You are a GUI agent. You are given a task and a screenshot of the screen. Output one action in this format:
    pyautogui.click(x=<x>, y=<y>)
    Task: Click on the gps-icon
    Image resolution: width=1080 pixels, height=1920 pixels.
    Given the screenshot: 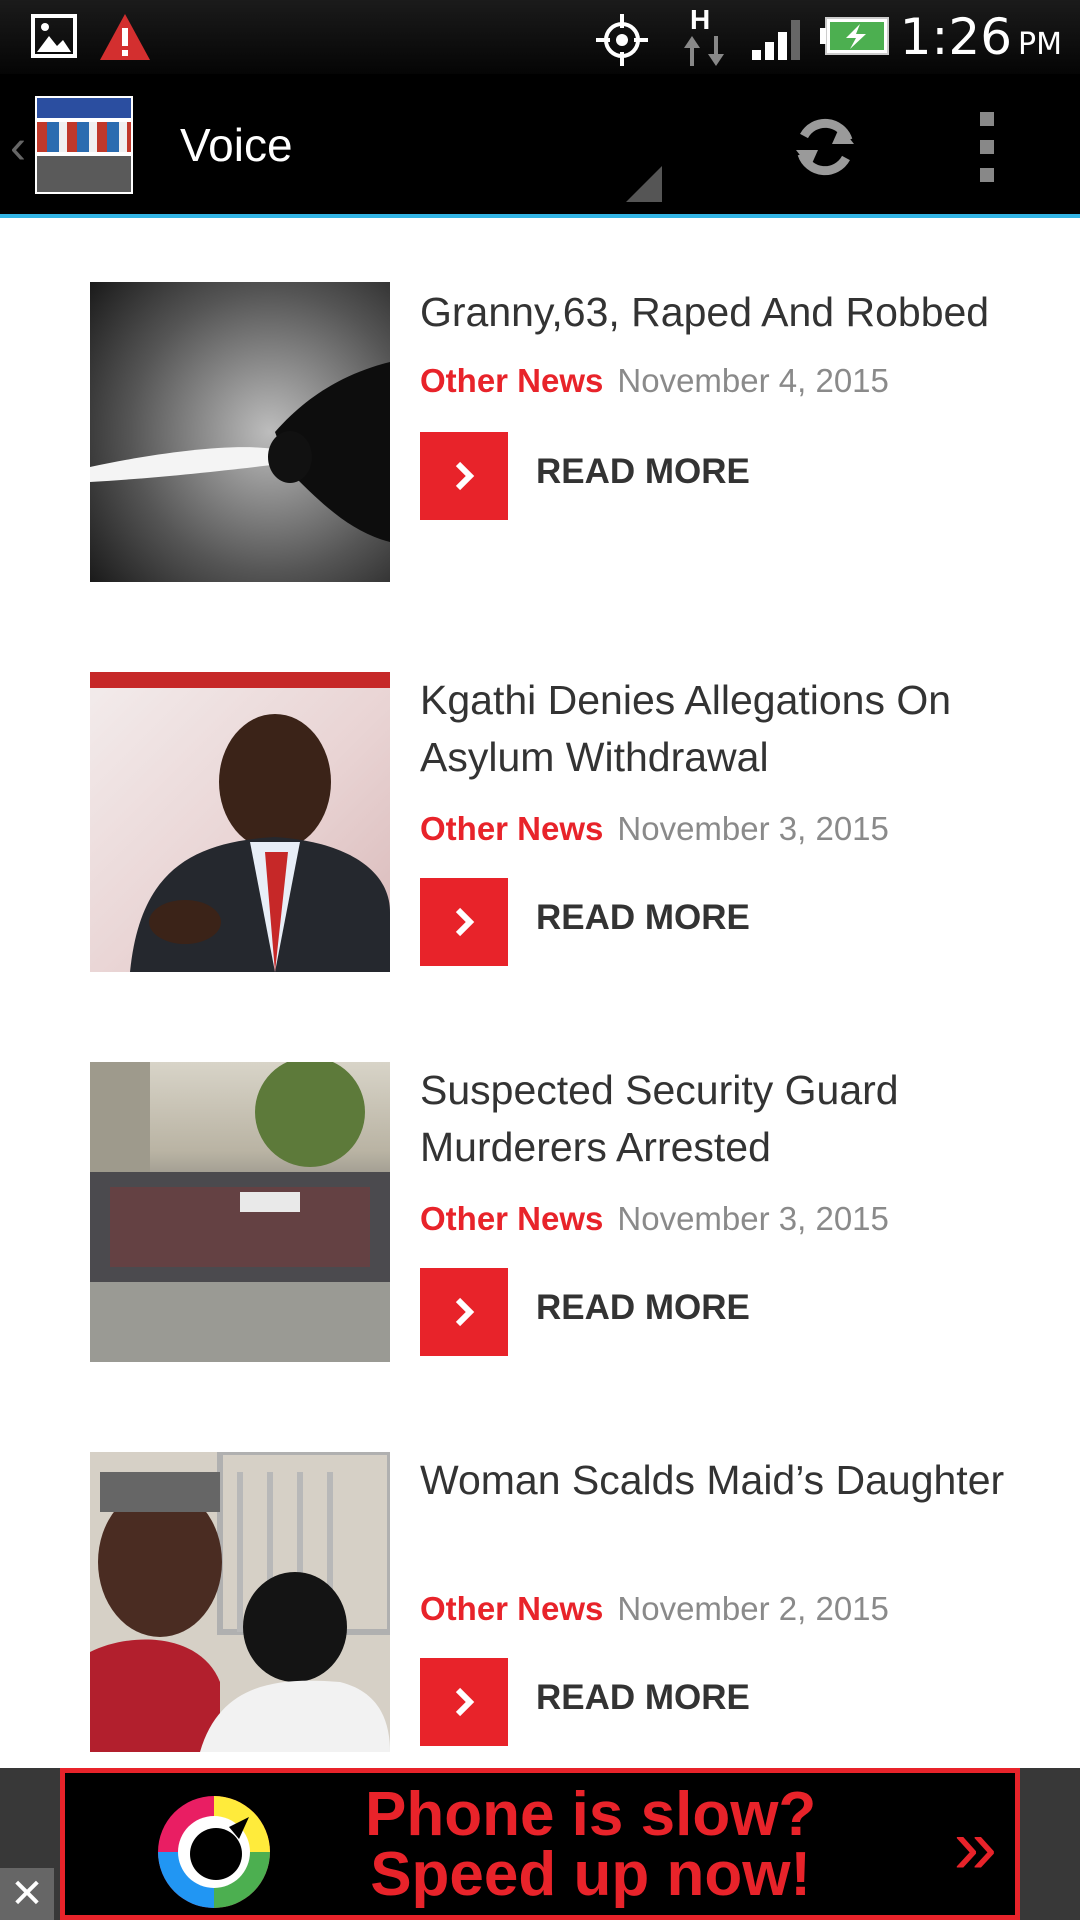 What is the action you would take?
    pyautogui.click(x=622, y=40)
    